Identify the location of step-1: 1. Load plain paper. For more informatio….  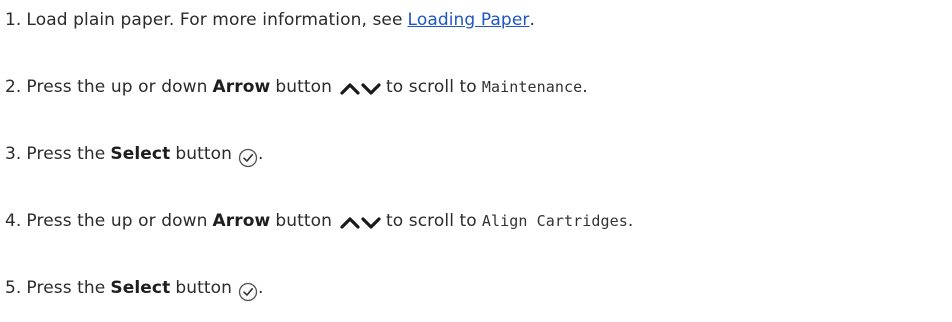
(270, 20).